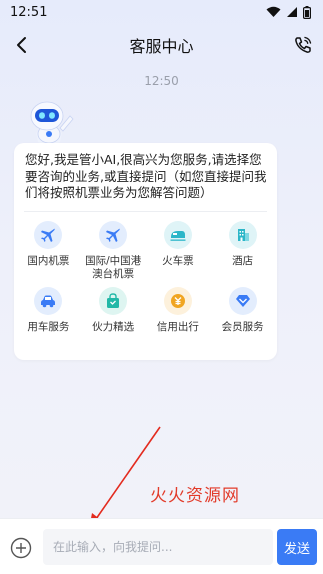 The height and width of the screenshot is (574, 323). What do you see at coordinates (297, 547) in the screenshot?
I see `send-button: 发送` at bounding box center [297, 547].